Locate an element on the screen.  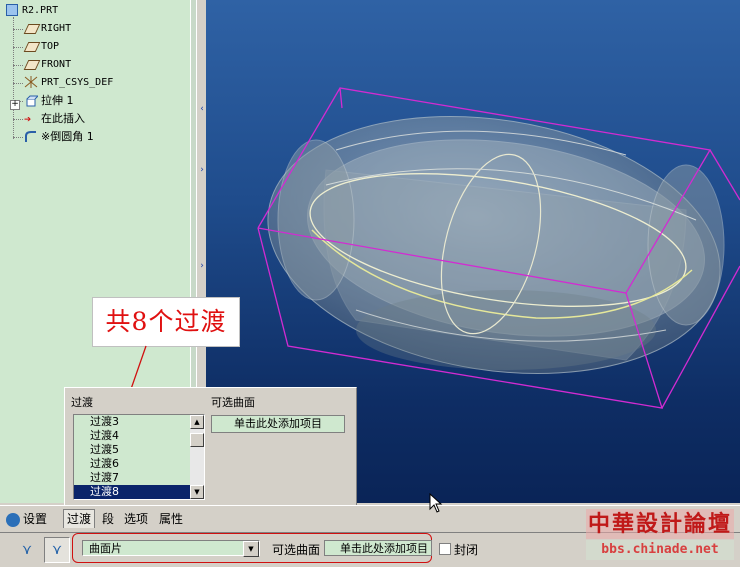
mouse-cursor-icon is located at coordinates (436, 503).